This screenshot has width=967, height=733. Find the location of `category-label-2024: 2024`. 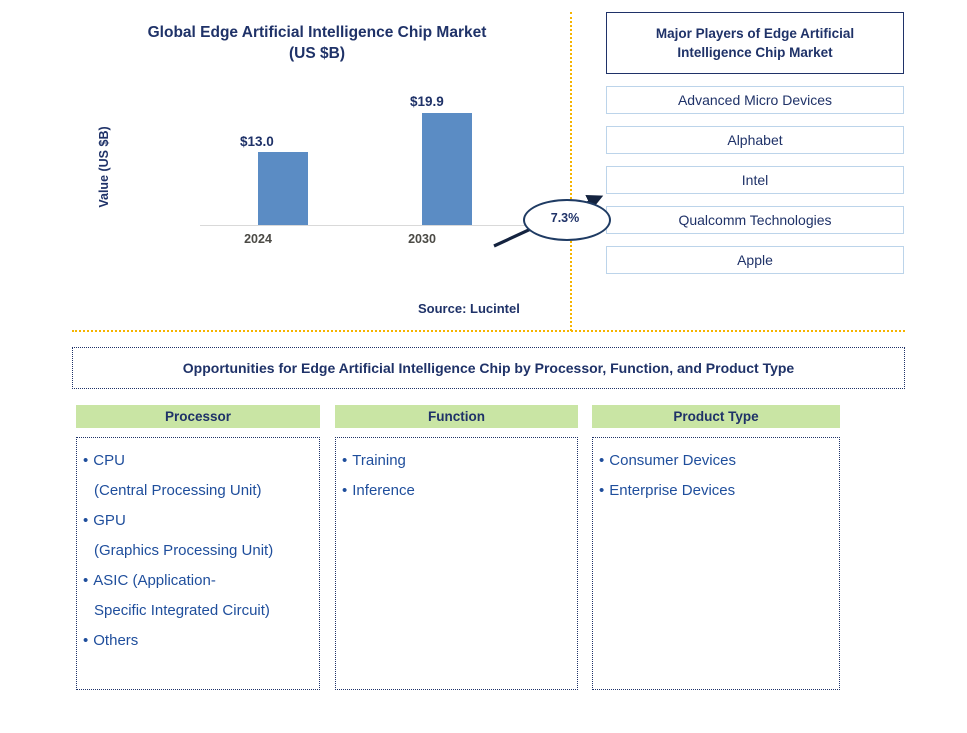

category-label-2024: 2024 is located at coordinates (258, 239).